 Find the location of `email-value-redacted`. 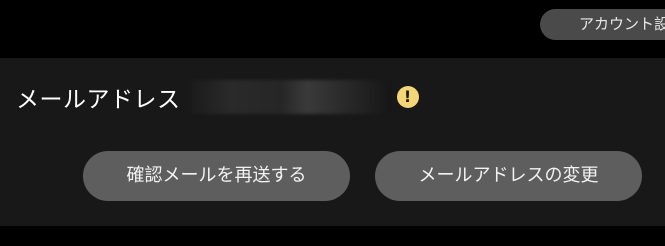

email-value-redacted is located at coordinates (290, 97).